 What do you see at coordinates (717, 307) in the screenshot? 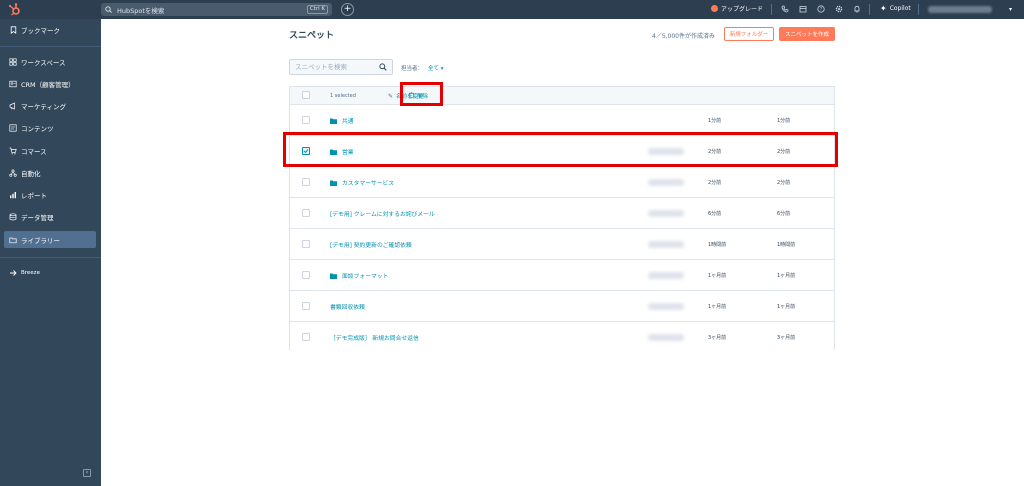
I see `created-at: 1ヶ月前` at bounding box center [717, 307].